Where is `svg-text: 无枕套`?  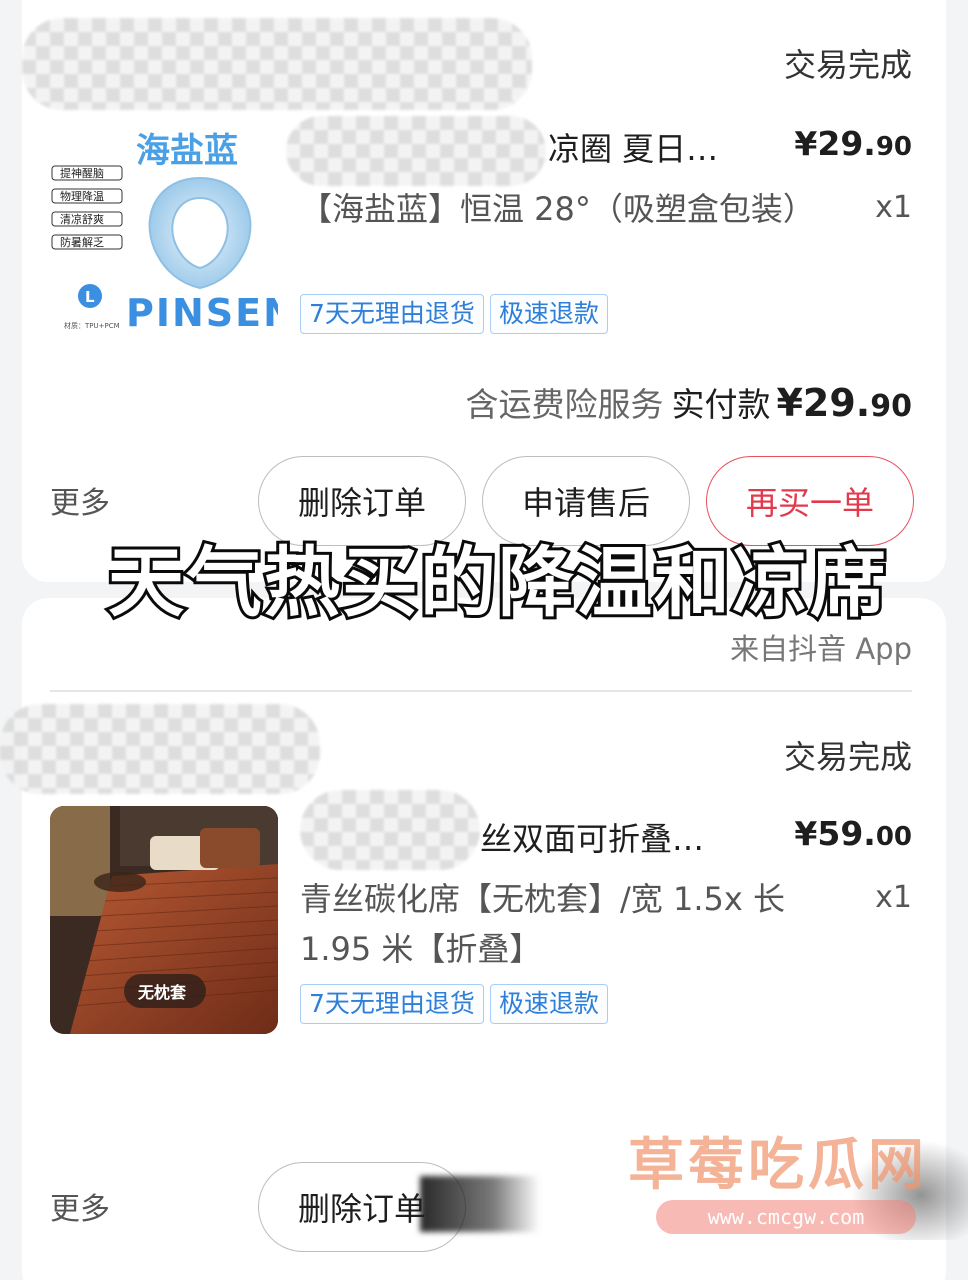 svg-text: 无枕套 is located at coordinates (162, 992).